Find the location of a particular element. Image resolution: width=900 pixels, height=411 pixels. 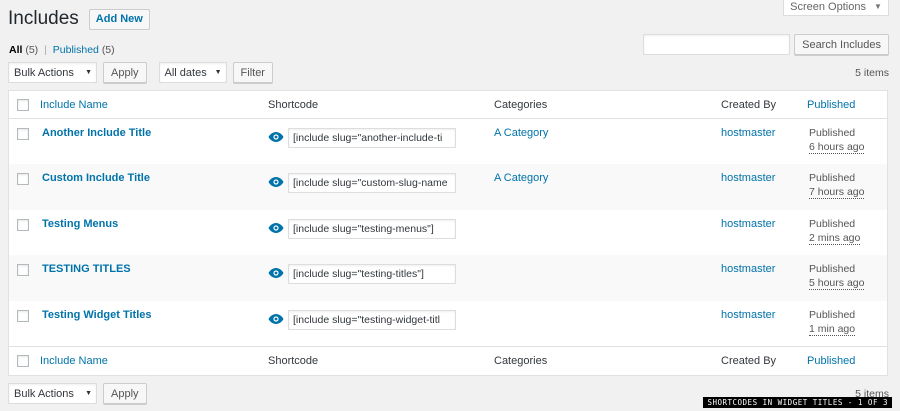

screen-options-button: Screen Options ▼ is located at coordinates (836, 8).